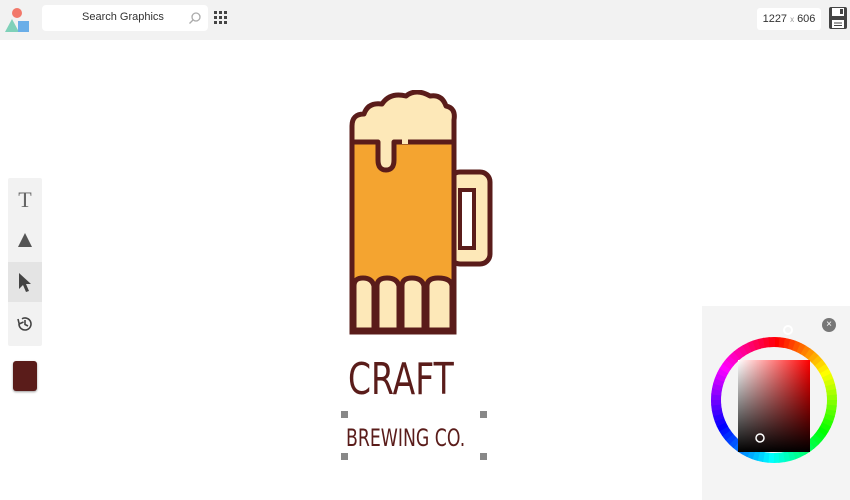 The width and height of the screenshot is (850, 500). I want to click on resize-handle-bottom-left, so click(344, 456).